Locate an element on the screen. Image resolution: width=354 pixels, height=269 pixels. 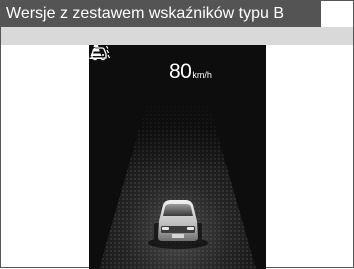
header-spacer is located at coordinates (337, 14).